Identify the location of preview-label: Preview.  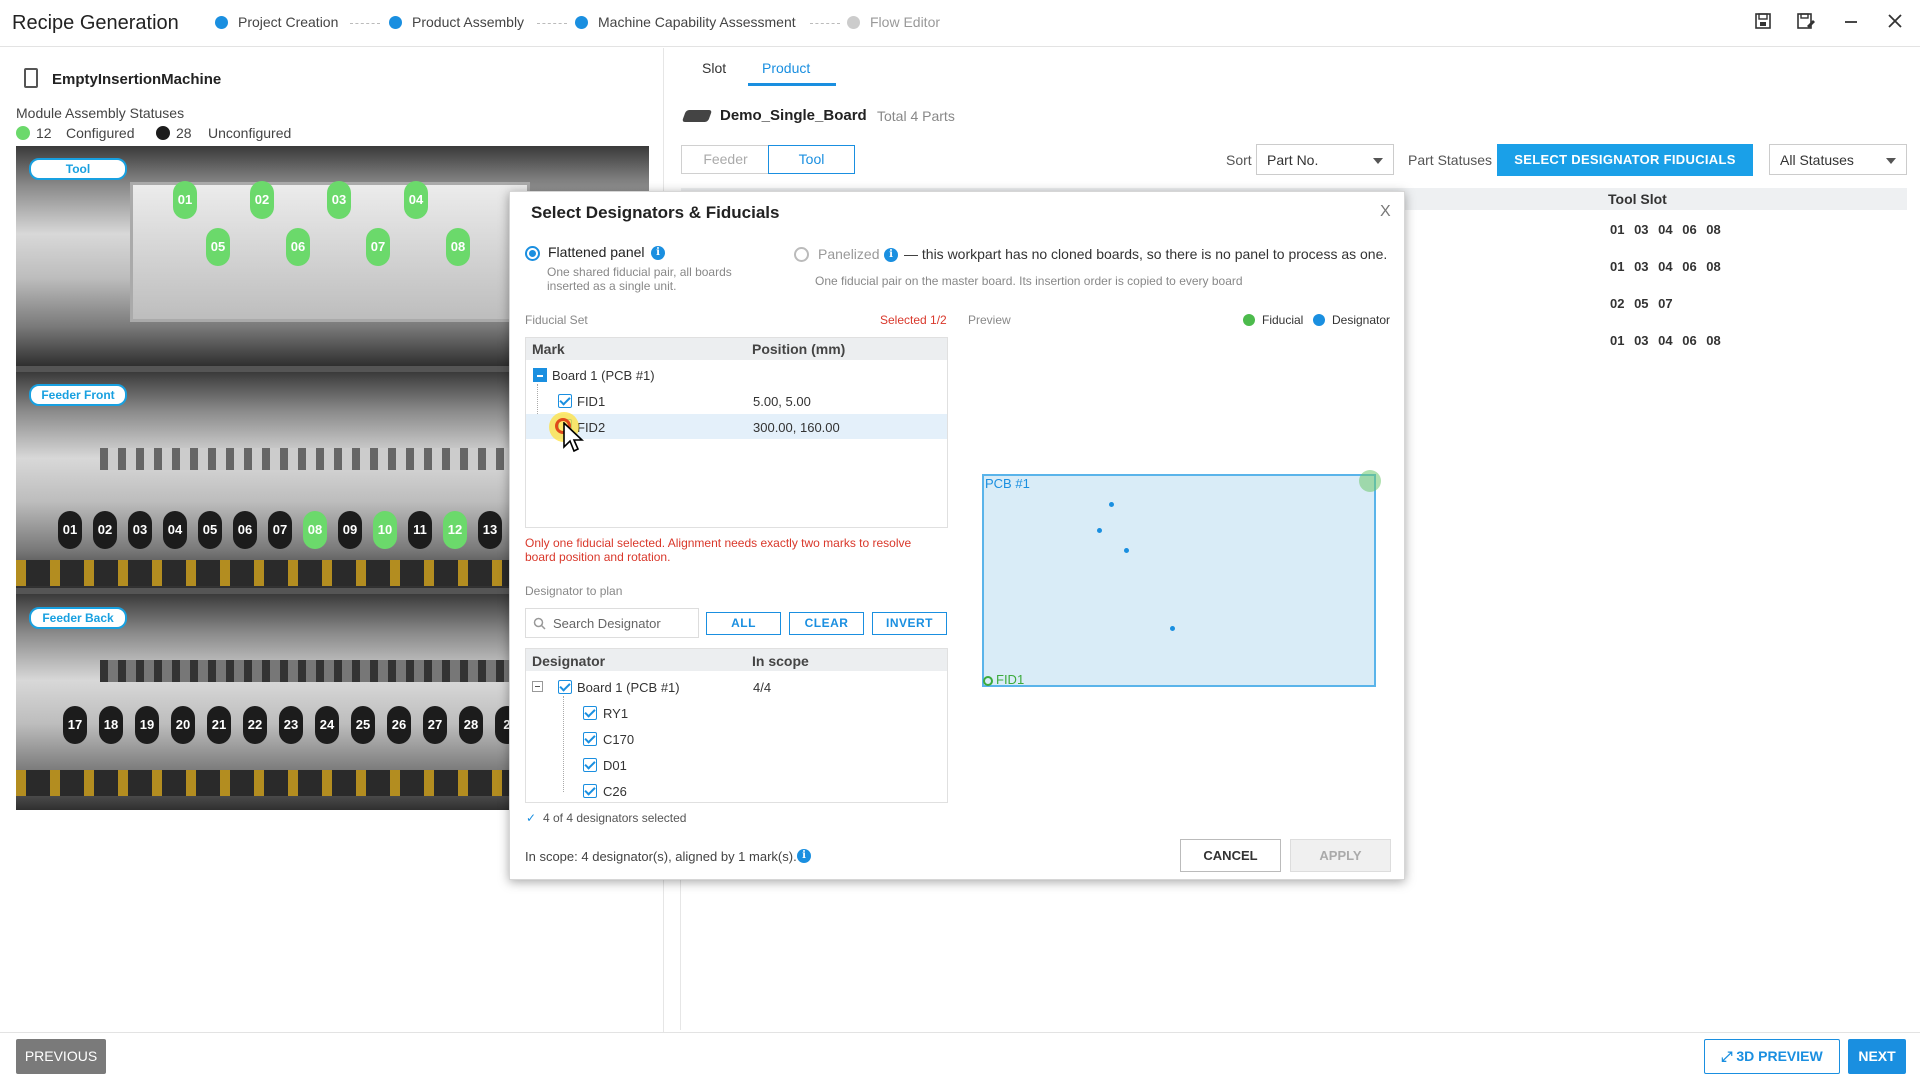
(989, 320).